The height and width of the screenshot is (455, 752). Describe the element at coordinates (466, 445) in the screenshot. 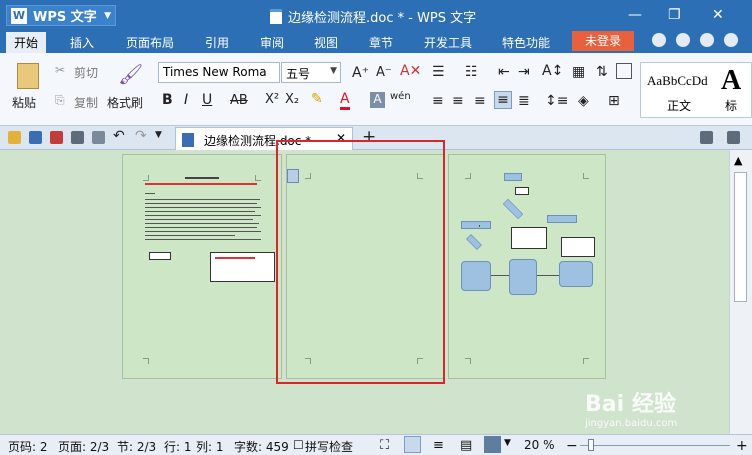

I see `web-view-icon: ▤` at that location.